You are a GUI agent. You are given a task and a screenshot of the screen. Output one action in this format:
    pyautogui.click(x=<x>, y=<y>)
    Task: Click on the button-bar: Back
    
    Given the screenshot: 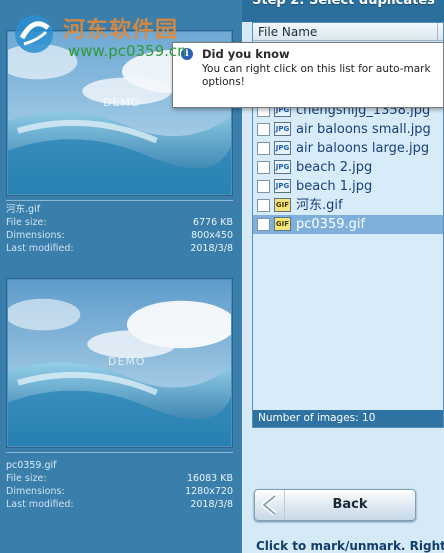 What is the action you would take?
    pyautogui.click(x=343, y=504)
    